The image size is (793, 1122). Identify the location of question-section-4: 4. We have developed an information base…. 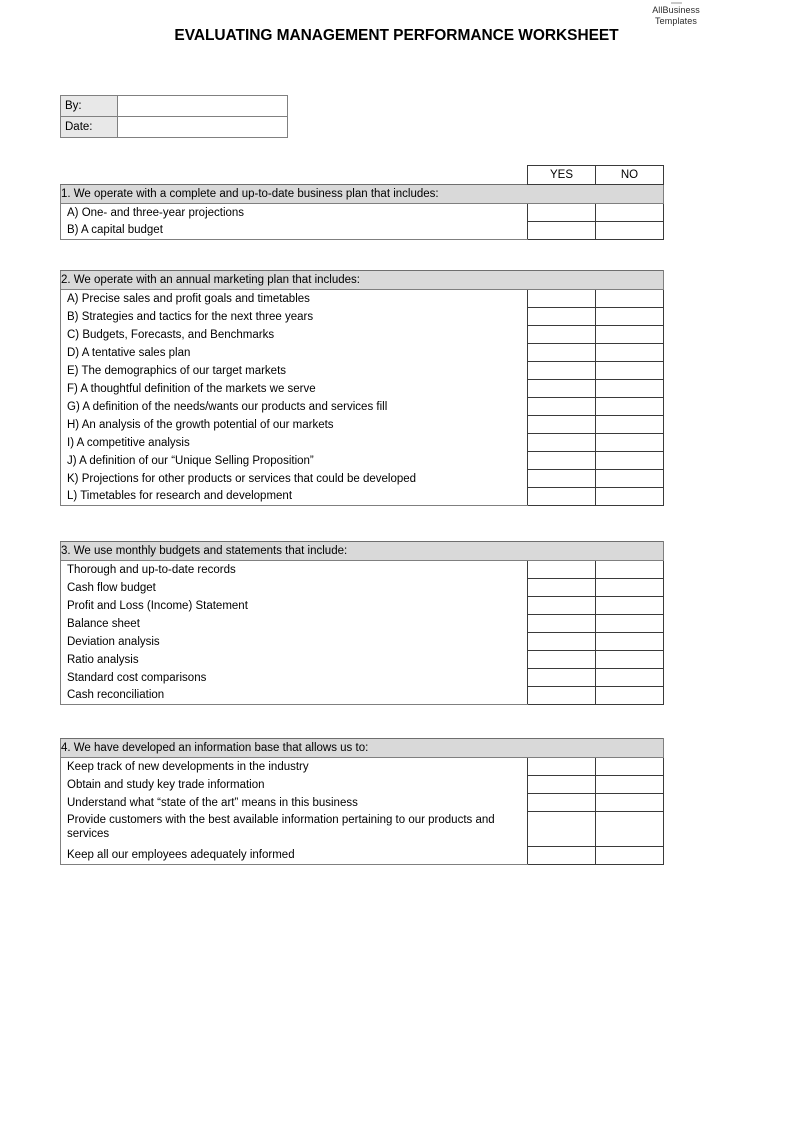
(362, 801).